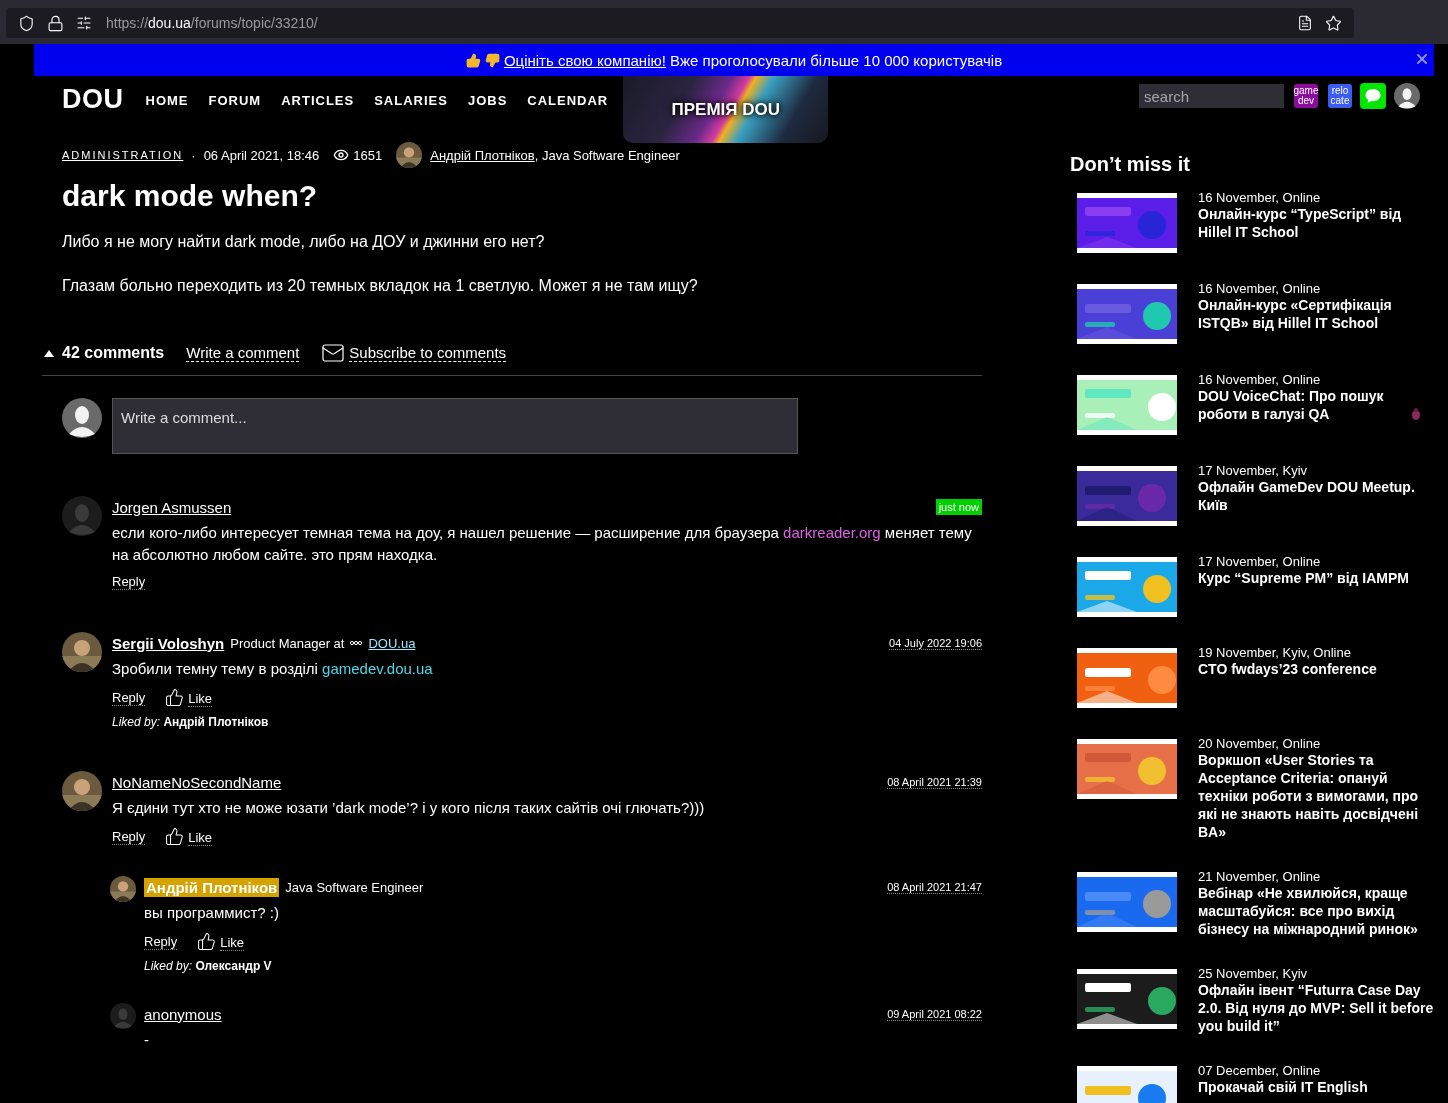 This screenshot has width=1448, height=1103. What do you see at coordinates (341, 155) in the screenshot?
I see `eye-icon` at bounding box center [341, 155].